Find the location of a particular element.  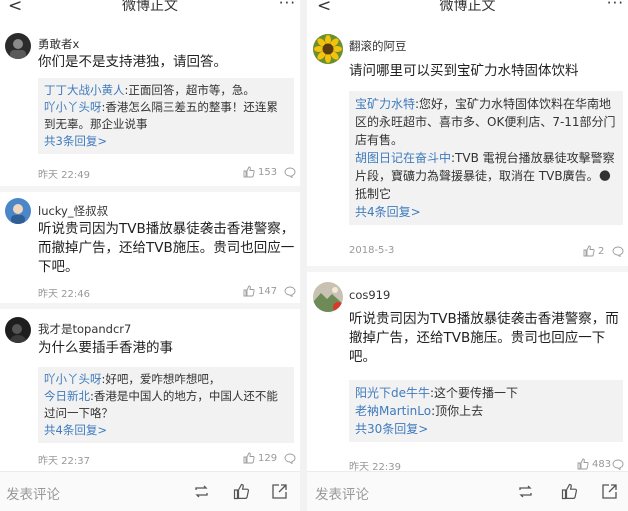

reply-line: 丁丁大战小黄人:正面回答，超市等，急。 is located at coordinates (166, 90).